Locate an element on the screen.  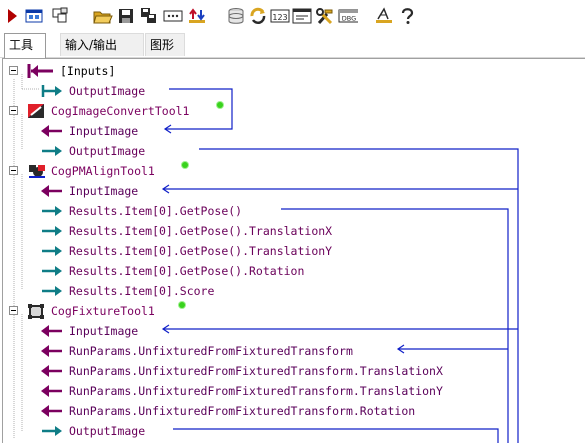
tree-terminal: Results.Item[0].GetPose().Rotation is located at coordinates (293, 271).